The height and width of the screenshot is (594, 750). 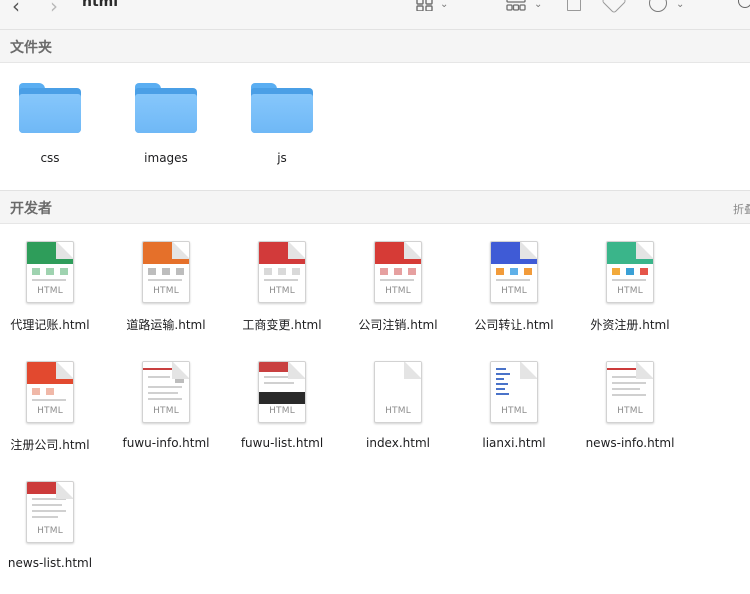 I want to click on finder-toolbar: ‹ › html ⌄ ⌄ ⌄, so click(x=375, y=15).